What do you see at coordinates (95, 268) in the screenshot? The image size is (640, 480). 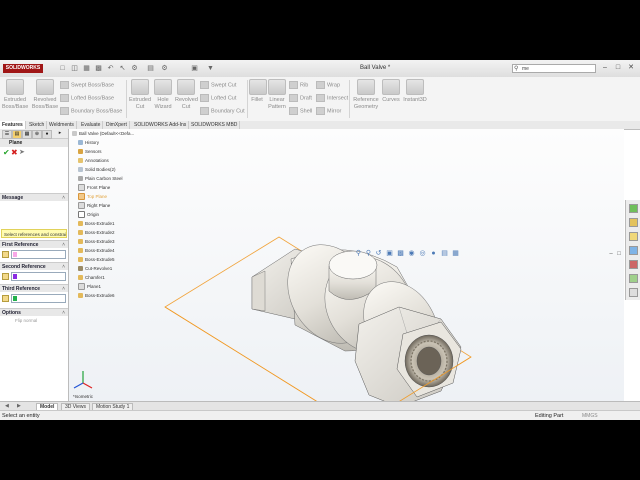 I see `tree-item: Cut-Revolve1` at bounding box center [95, 268].